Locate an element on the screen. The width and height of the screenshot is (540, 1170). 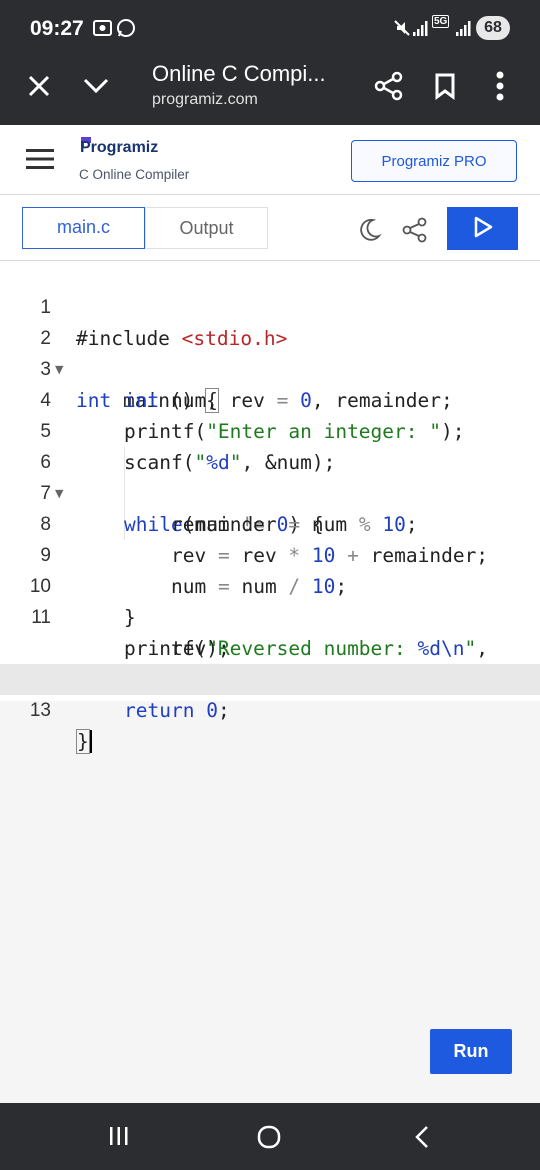
status-bar: 09:27 5G 68 is located at coordinates (270, 28).